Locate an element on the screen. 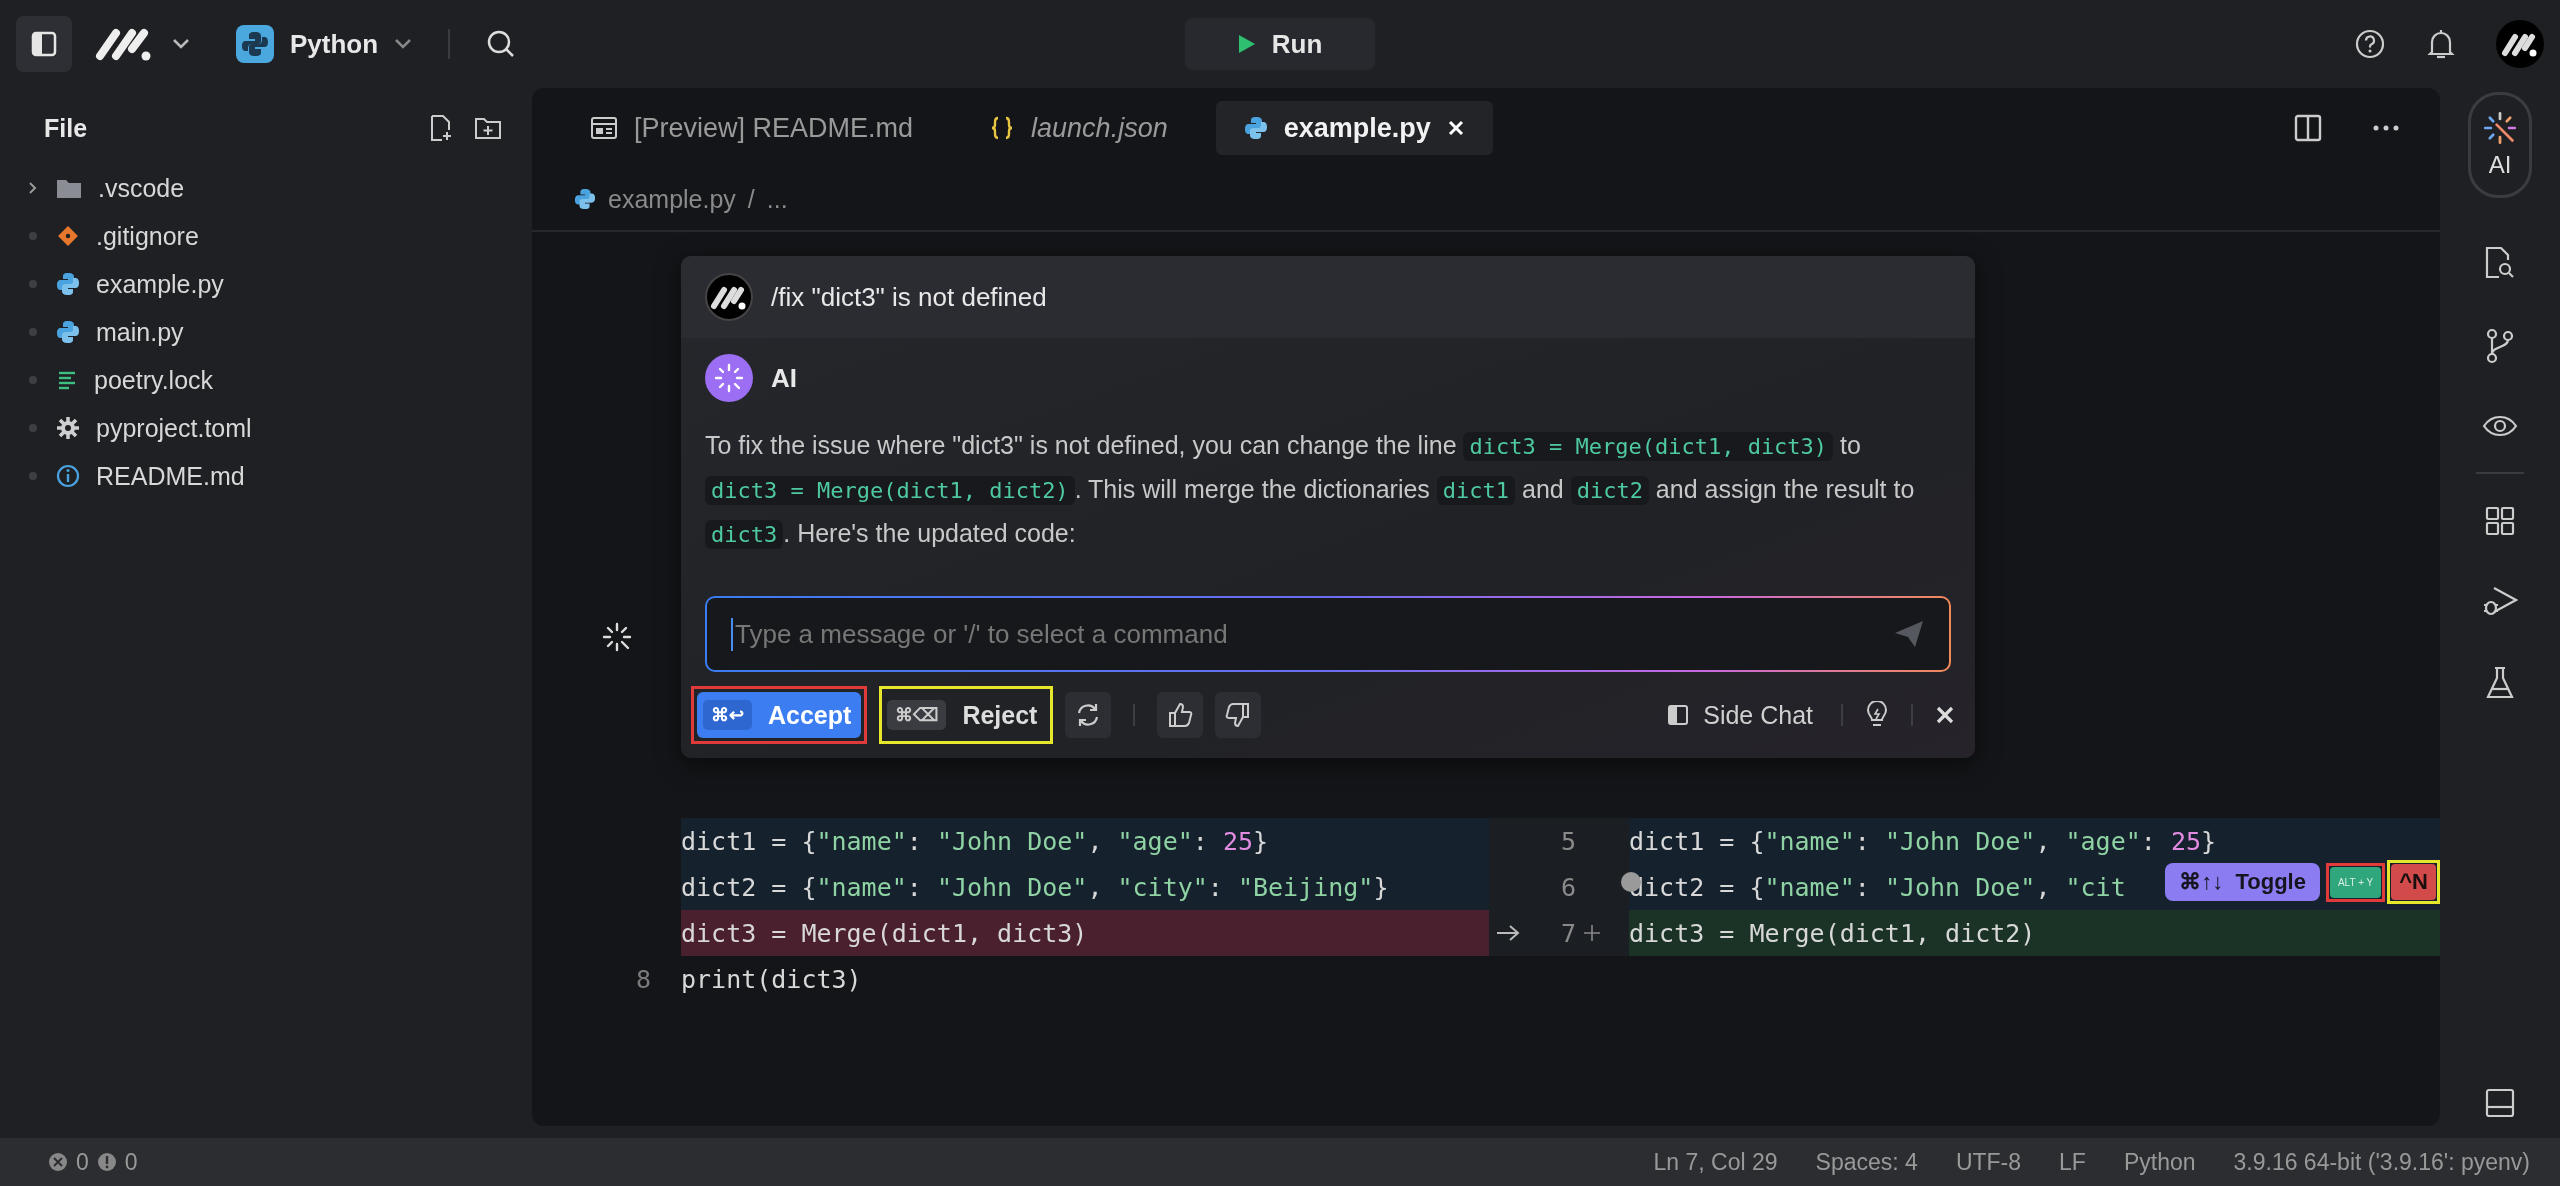  error-icon is located at coordinates (58, 1162).